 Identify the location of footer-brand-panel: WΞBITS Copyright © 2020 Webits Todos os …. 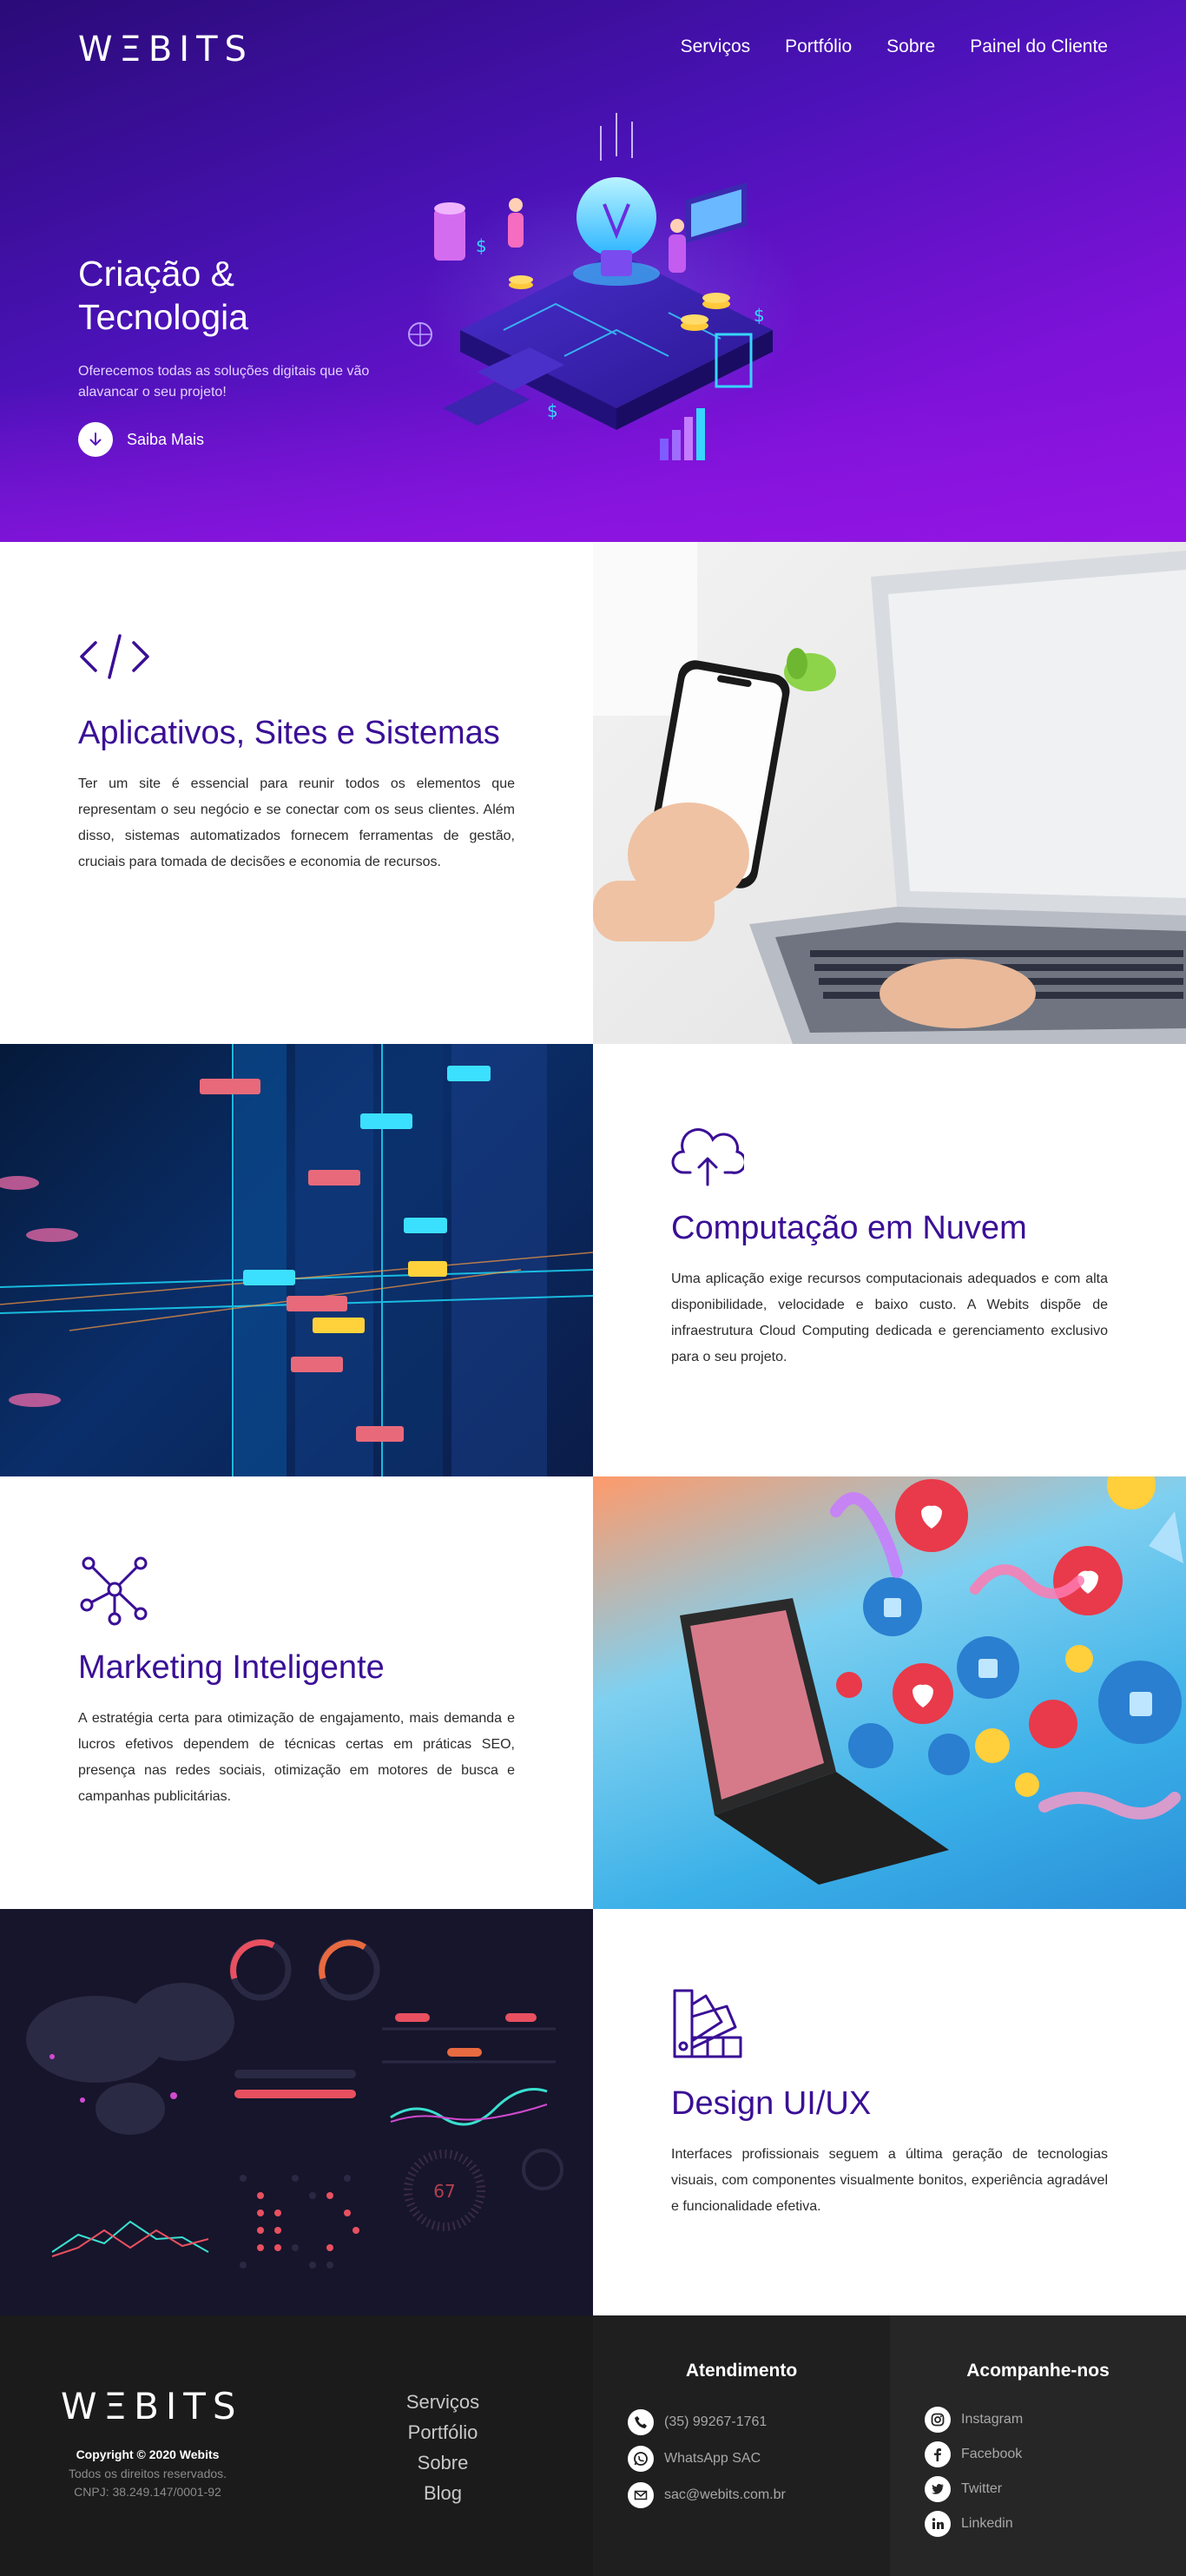
(296, 2445).